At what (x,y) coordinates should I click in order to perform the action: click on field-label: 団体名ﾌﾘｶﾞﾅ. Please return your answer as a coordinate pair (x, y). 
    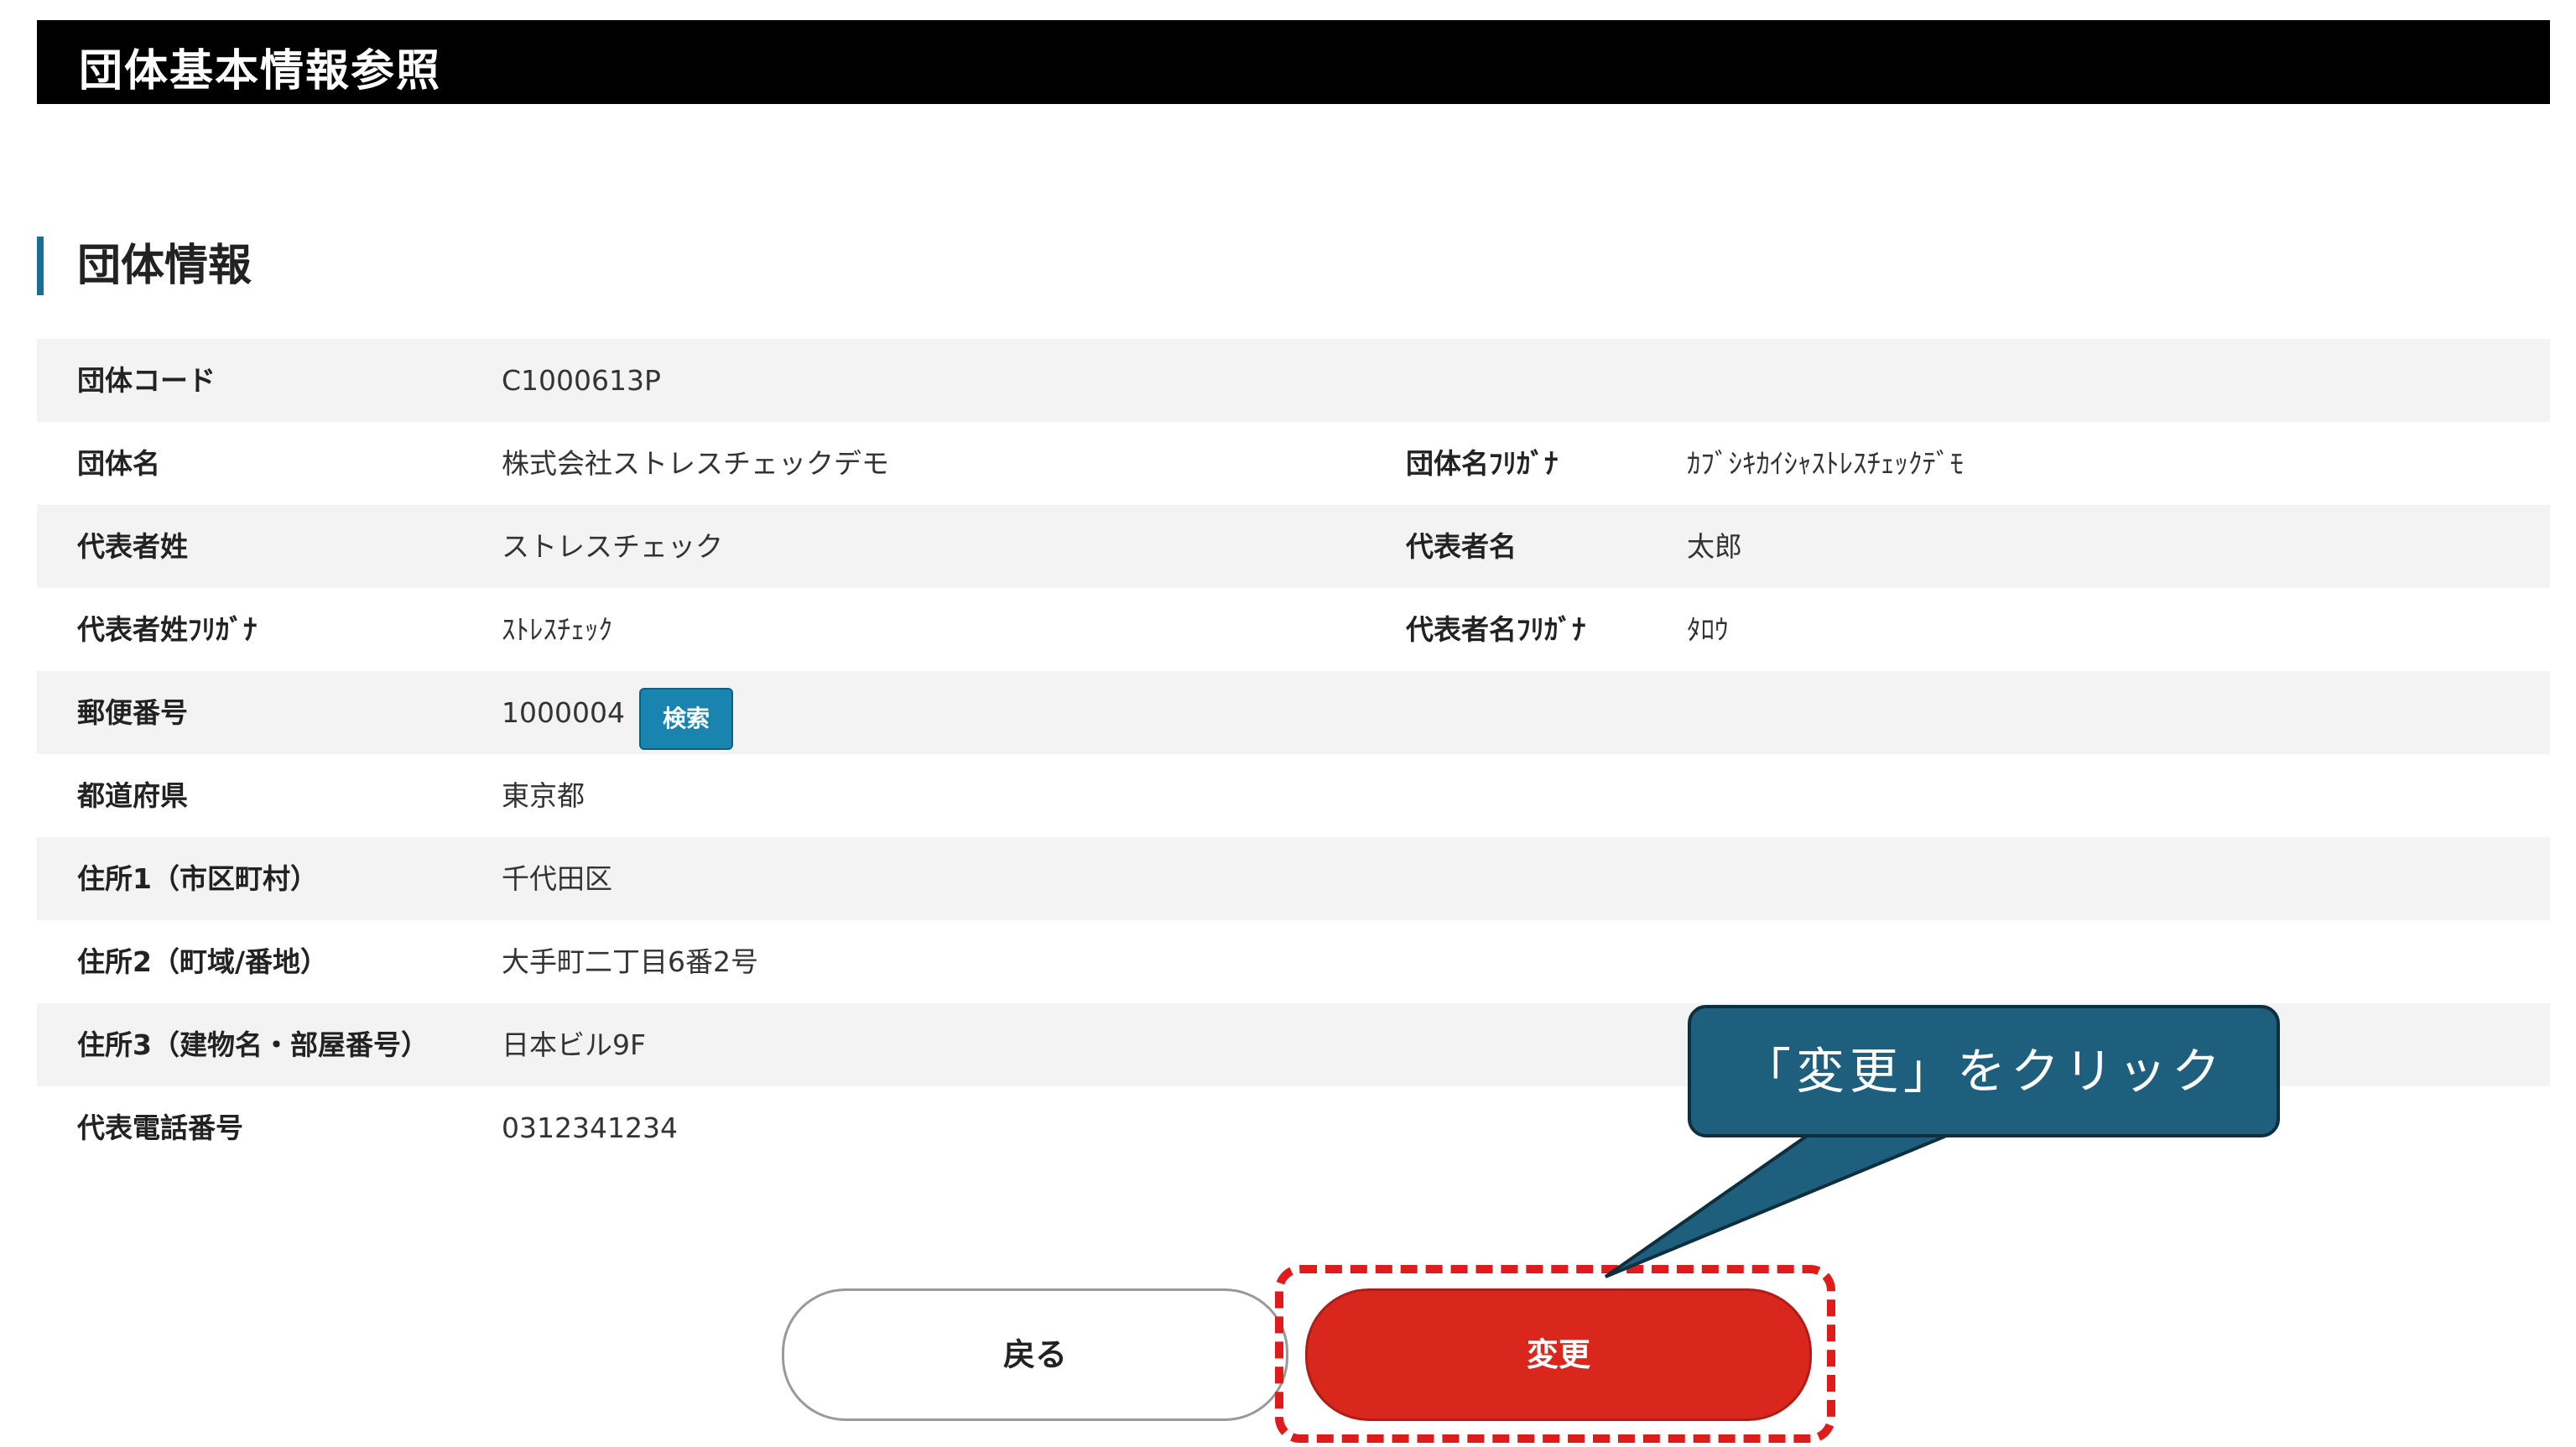
    Looking at the image, I should click on (1482, 463).